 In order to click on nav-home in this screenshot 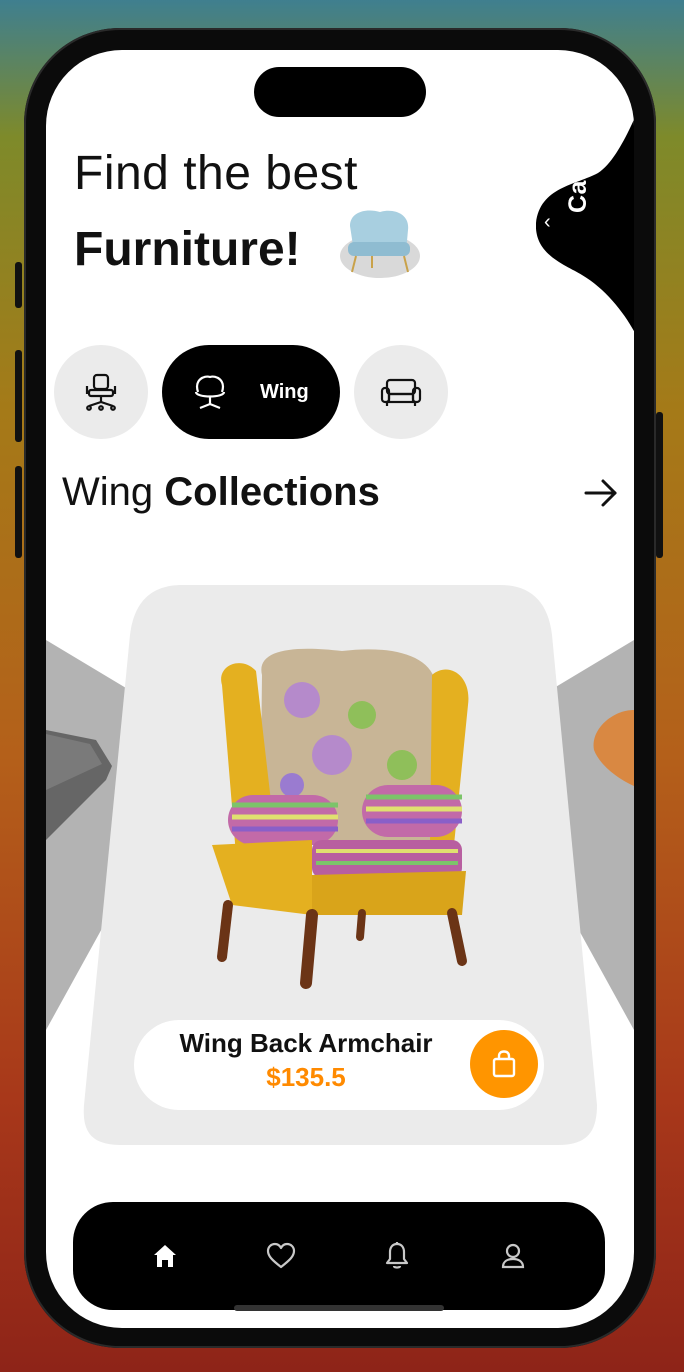, I will do `click(165, 1256)`.